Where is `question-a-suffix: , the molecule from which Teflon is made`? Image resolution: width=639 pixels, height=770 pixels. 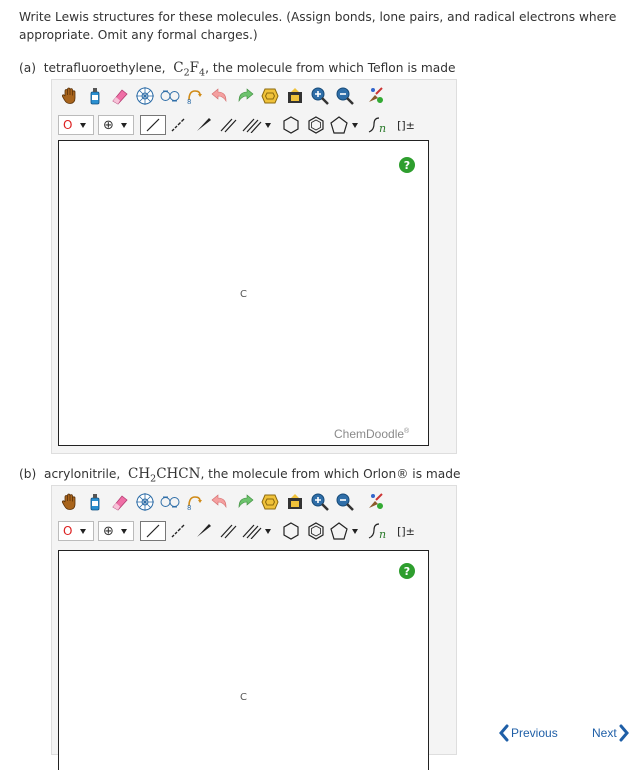 question-a-suffix: , the molecule from which Teflon is made is located at coordinates (330, 68).